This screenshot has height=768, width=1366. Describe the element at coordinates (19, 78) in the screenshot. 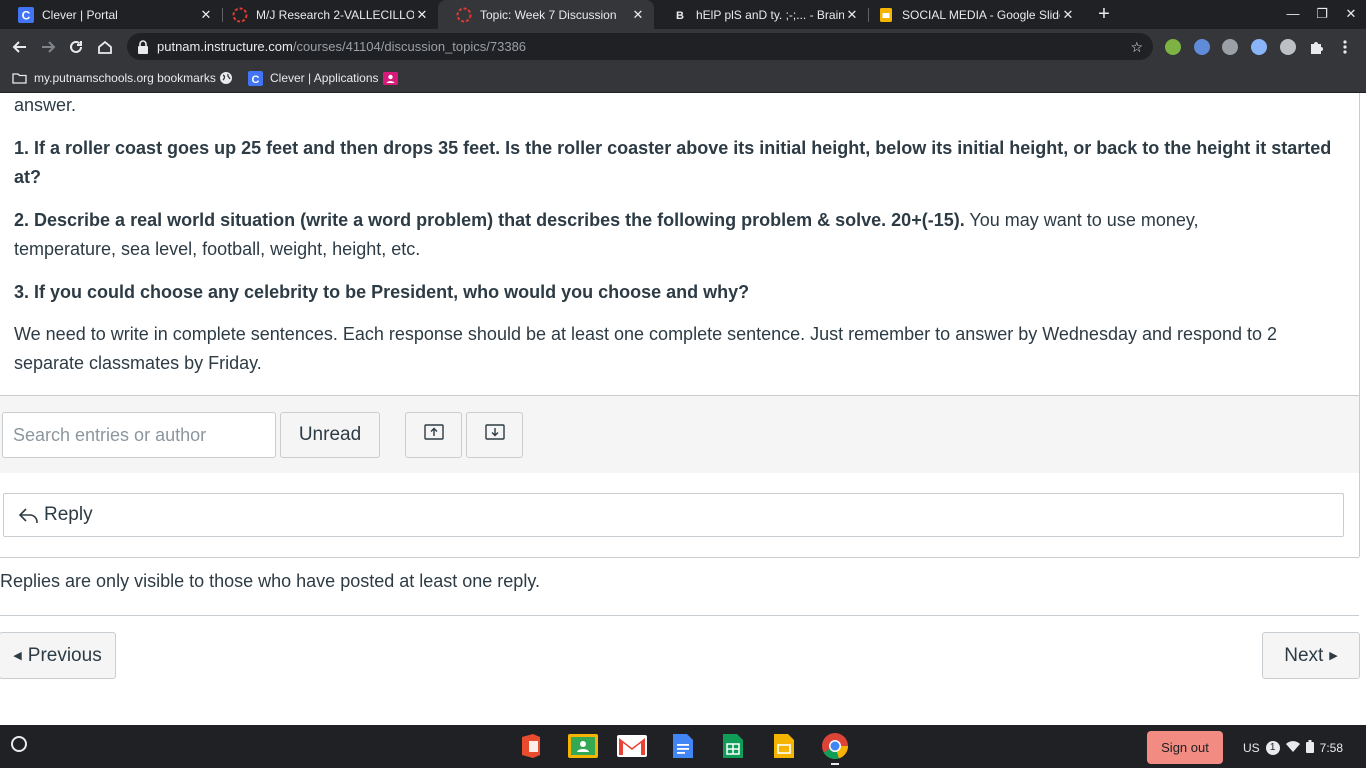

I see `folder-icon` at that location.